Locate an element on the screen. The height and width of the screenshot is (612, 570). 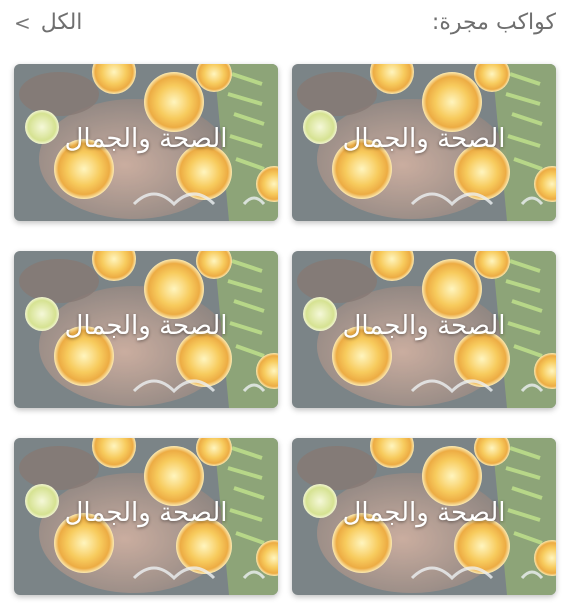
card-4: الصحة والجمال is located at coordinates (146, 329).